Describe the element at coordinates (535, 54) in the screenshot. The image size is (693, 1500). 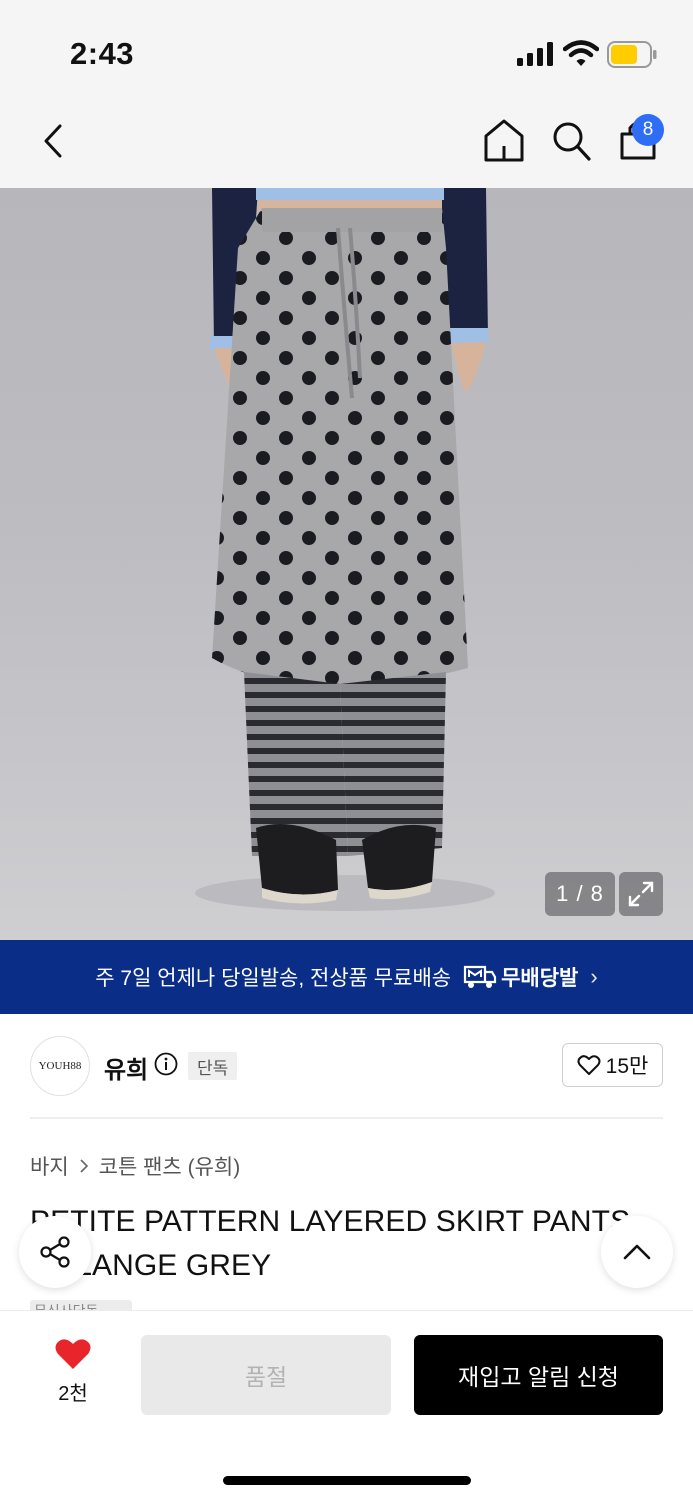
I see `signal-icon` at that location.